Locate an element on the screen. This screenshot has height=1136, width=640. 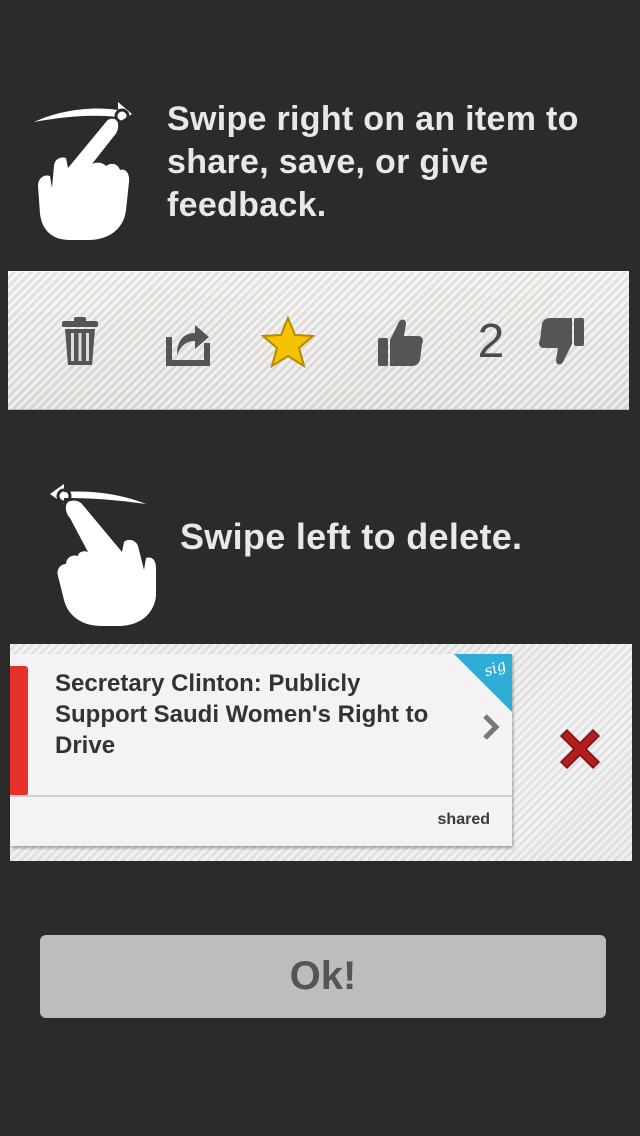
item-divider is located at coordinates (261, 796).